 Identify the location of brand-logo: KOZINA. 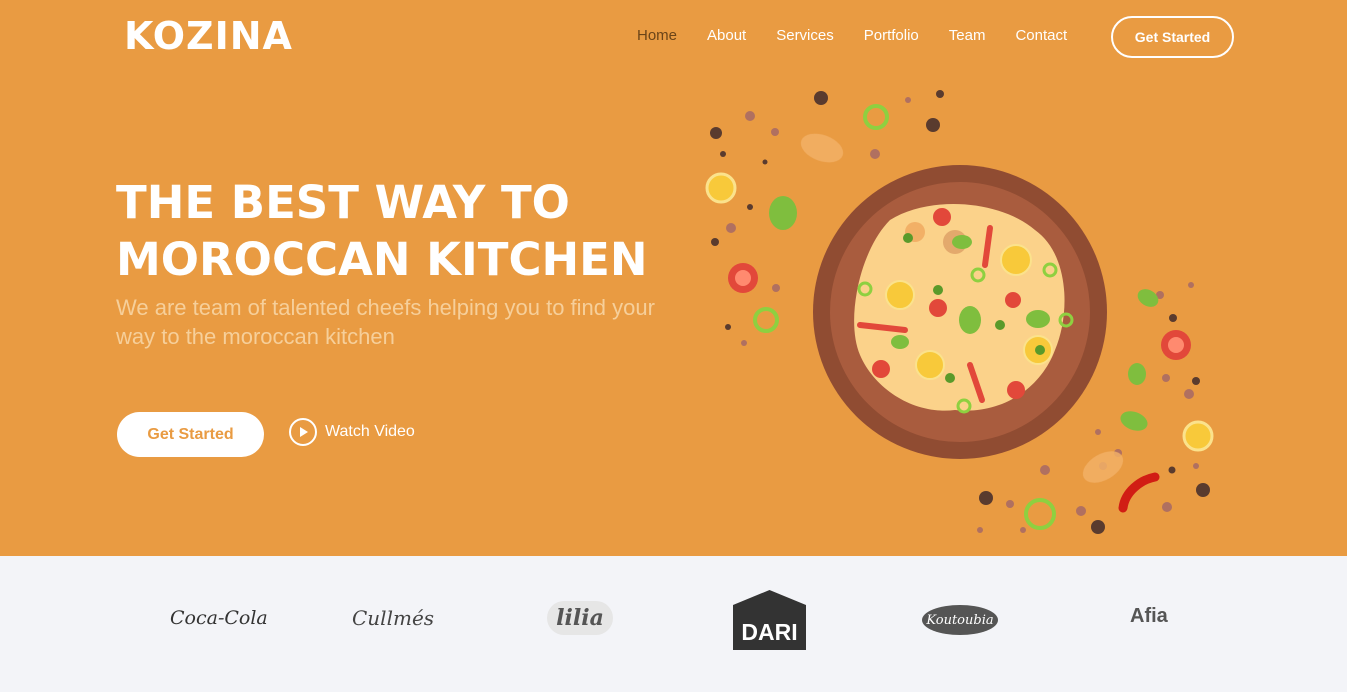
(208, 36).